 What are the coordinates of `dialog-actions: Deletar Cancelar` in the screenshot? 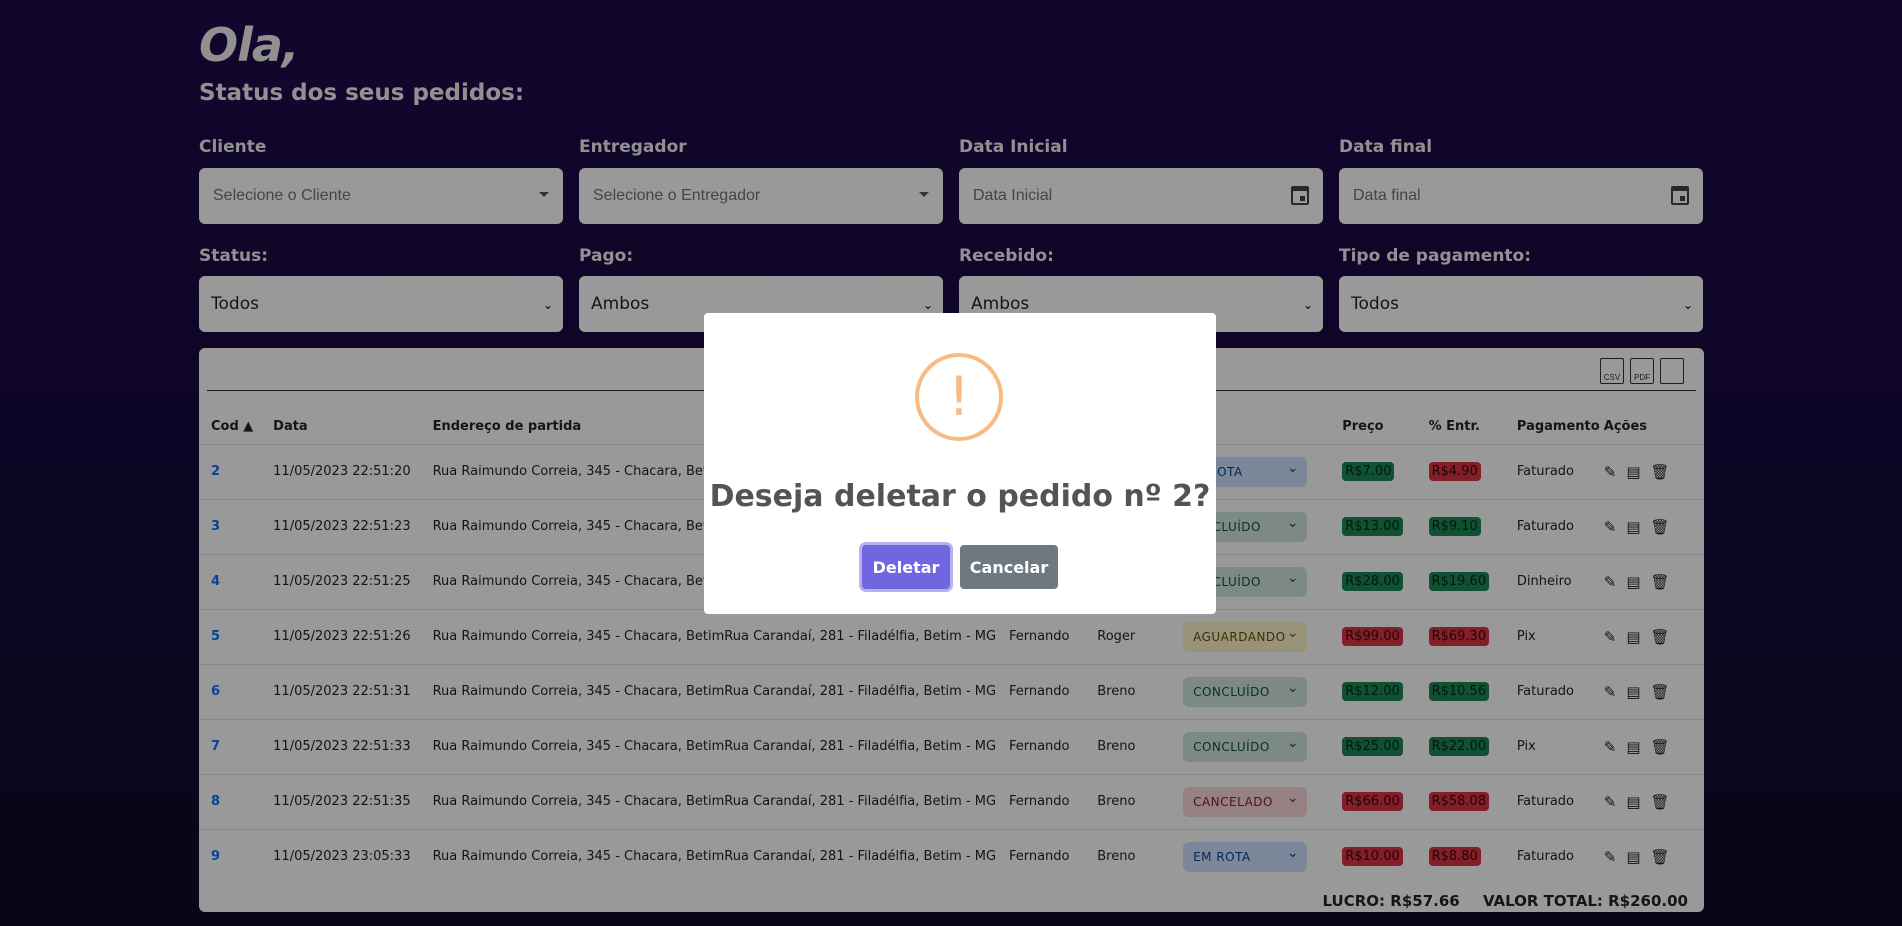 It's located at (960, 567).